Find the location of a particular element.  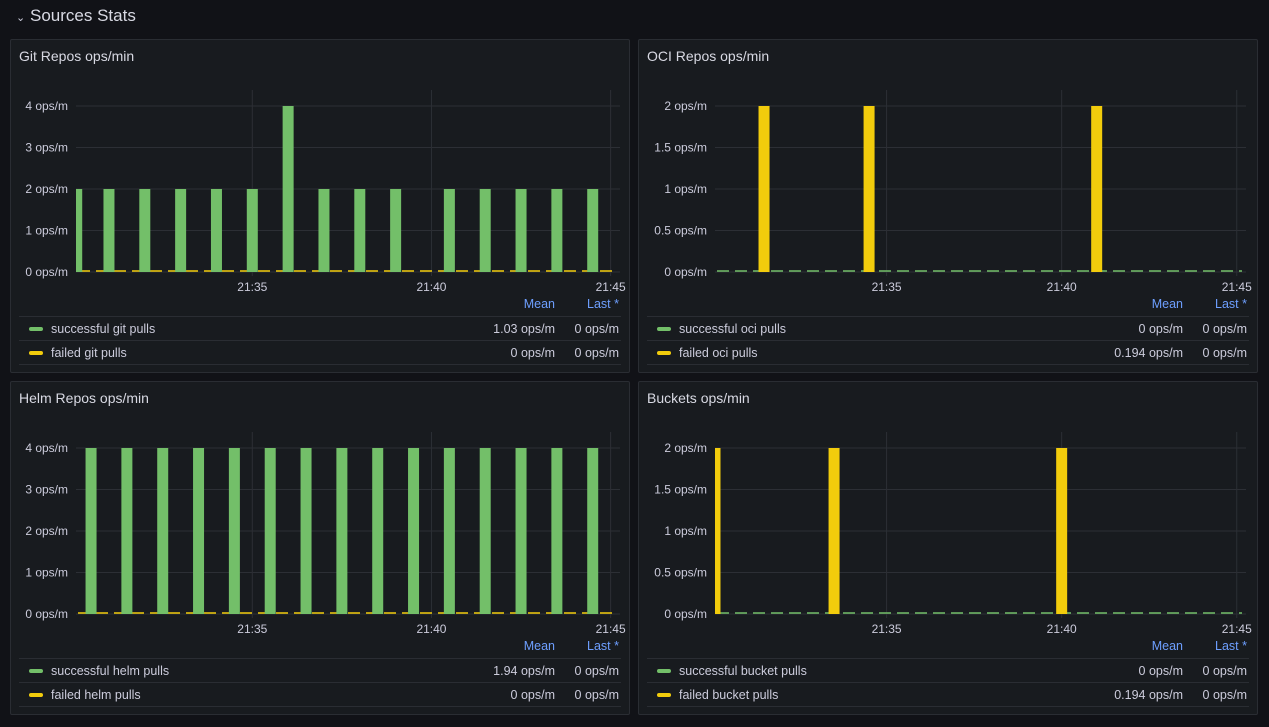

y-tick-label: 0.5 ops/m is located at coordinates (680, 573).